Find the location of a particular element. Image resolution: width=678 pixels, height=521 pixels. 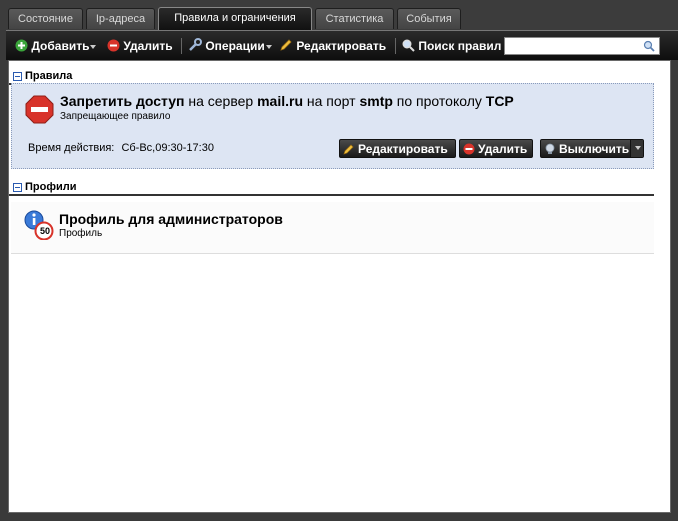

rule-disable-label: Выключить is located at coordinates (594, 149).